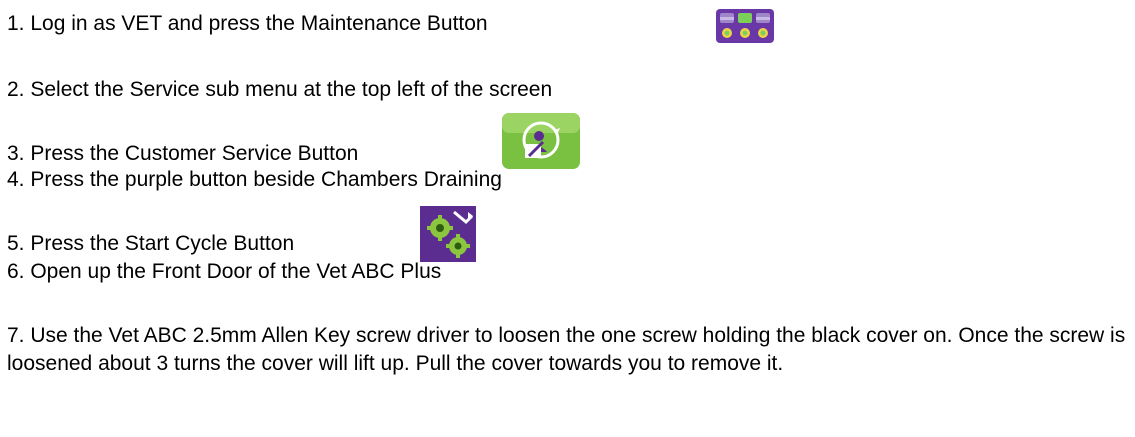 The width and height of the screenshot is (1135, 437). Describe the element at coordinates (151, 243) in the screenshot. I see `step-5-text: 5. Press the Start Cycle Button` at that location.